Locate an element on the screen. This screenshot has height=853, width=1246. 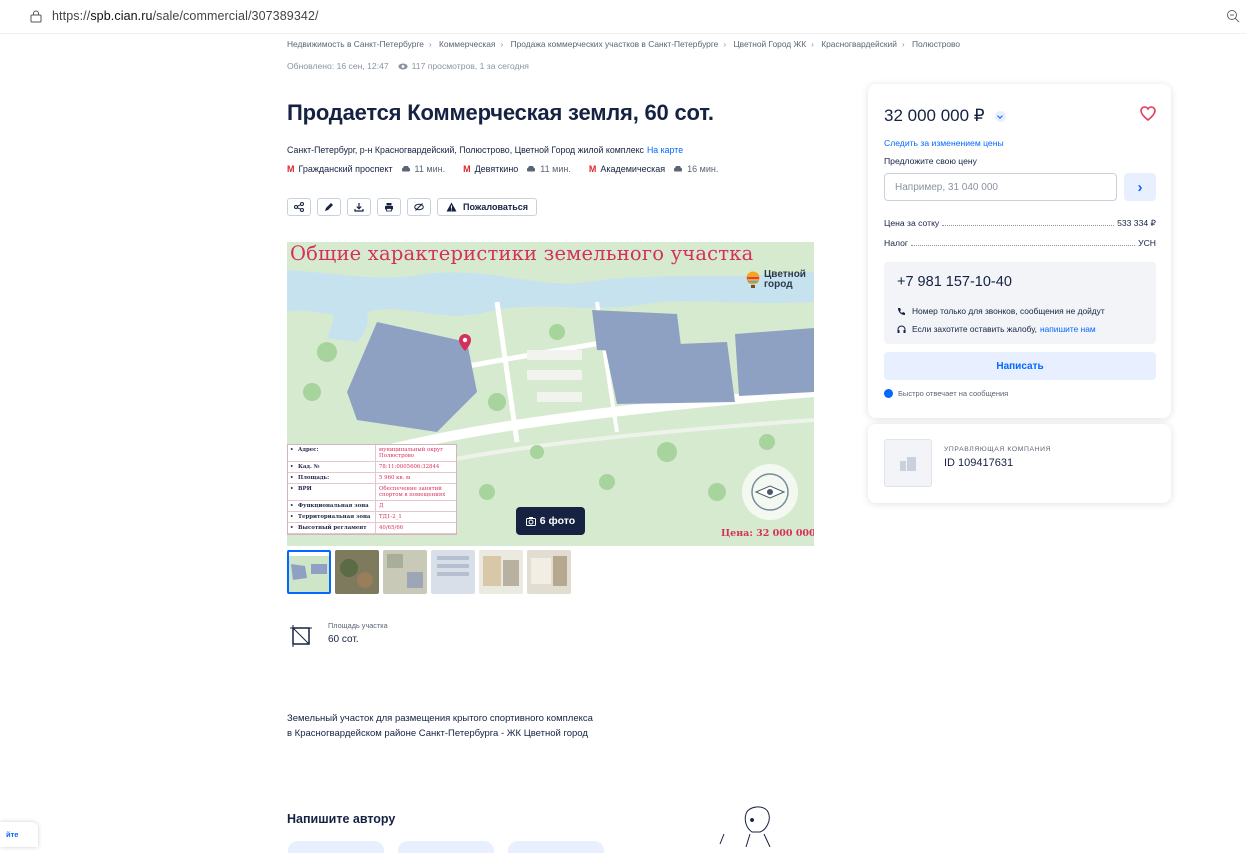
views-count: 117 просмотров, 1 за сегодня is located at coordinates (470, 66).